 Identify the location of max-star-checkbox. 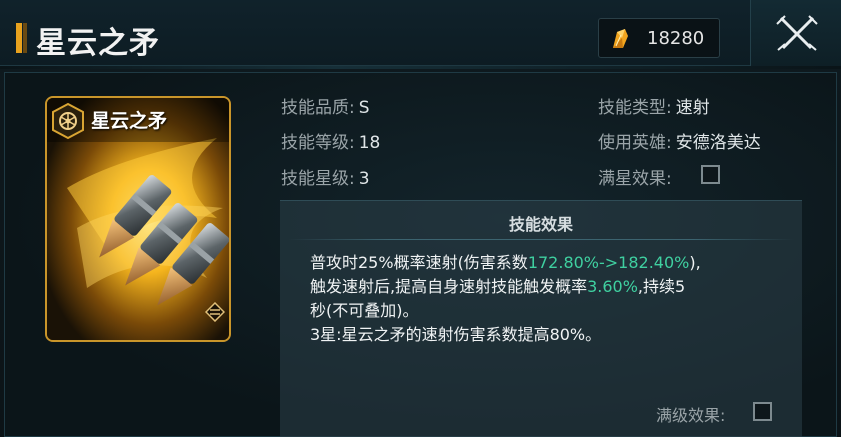
(710, 174).